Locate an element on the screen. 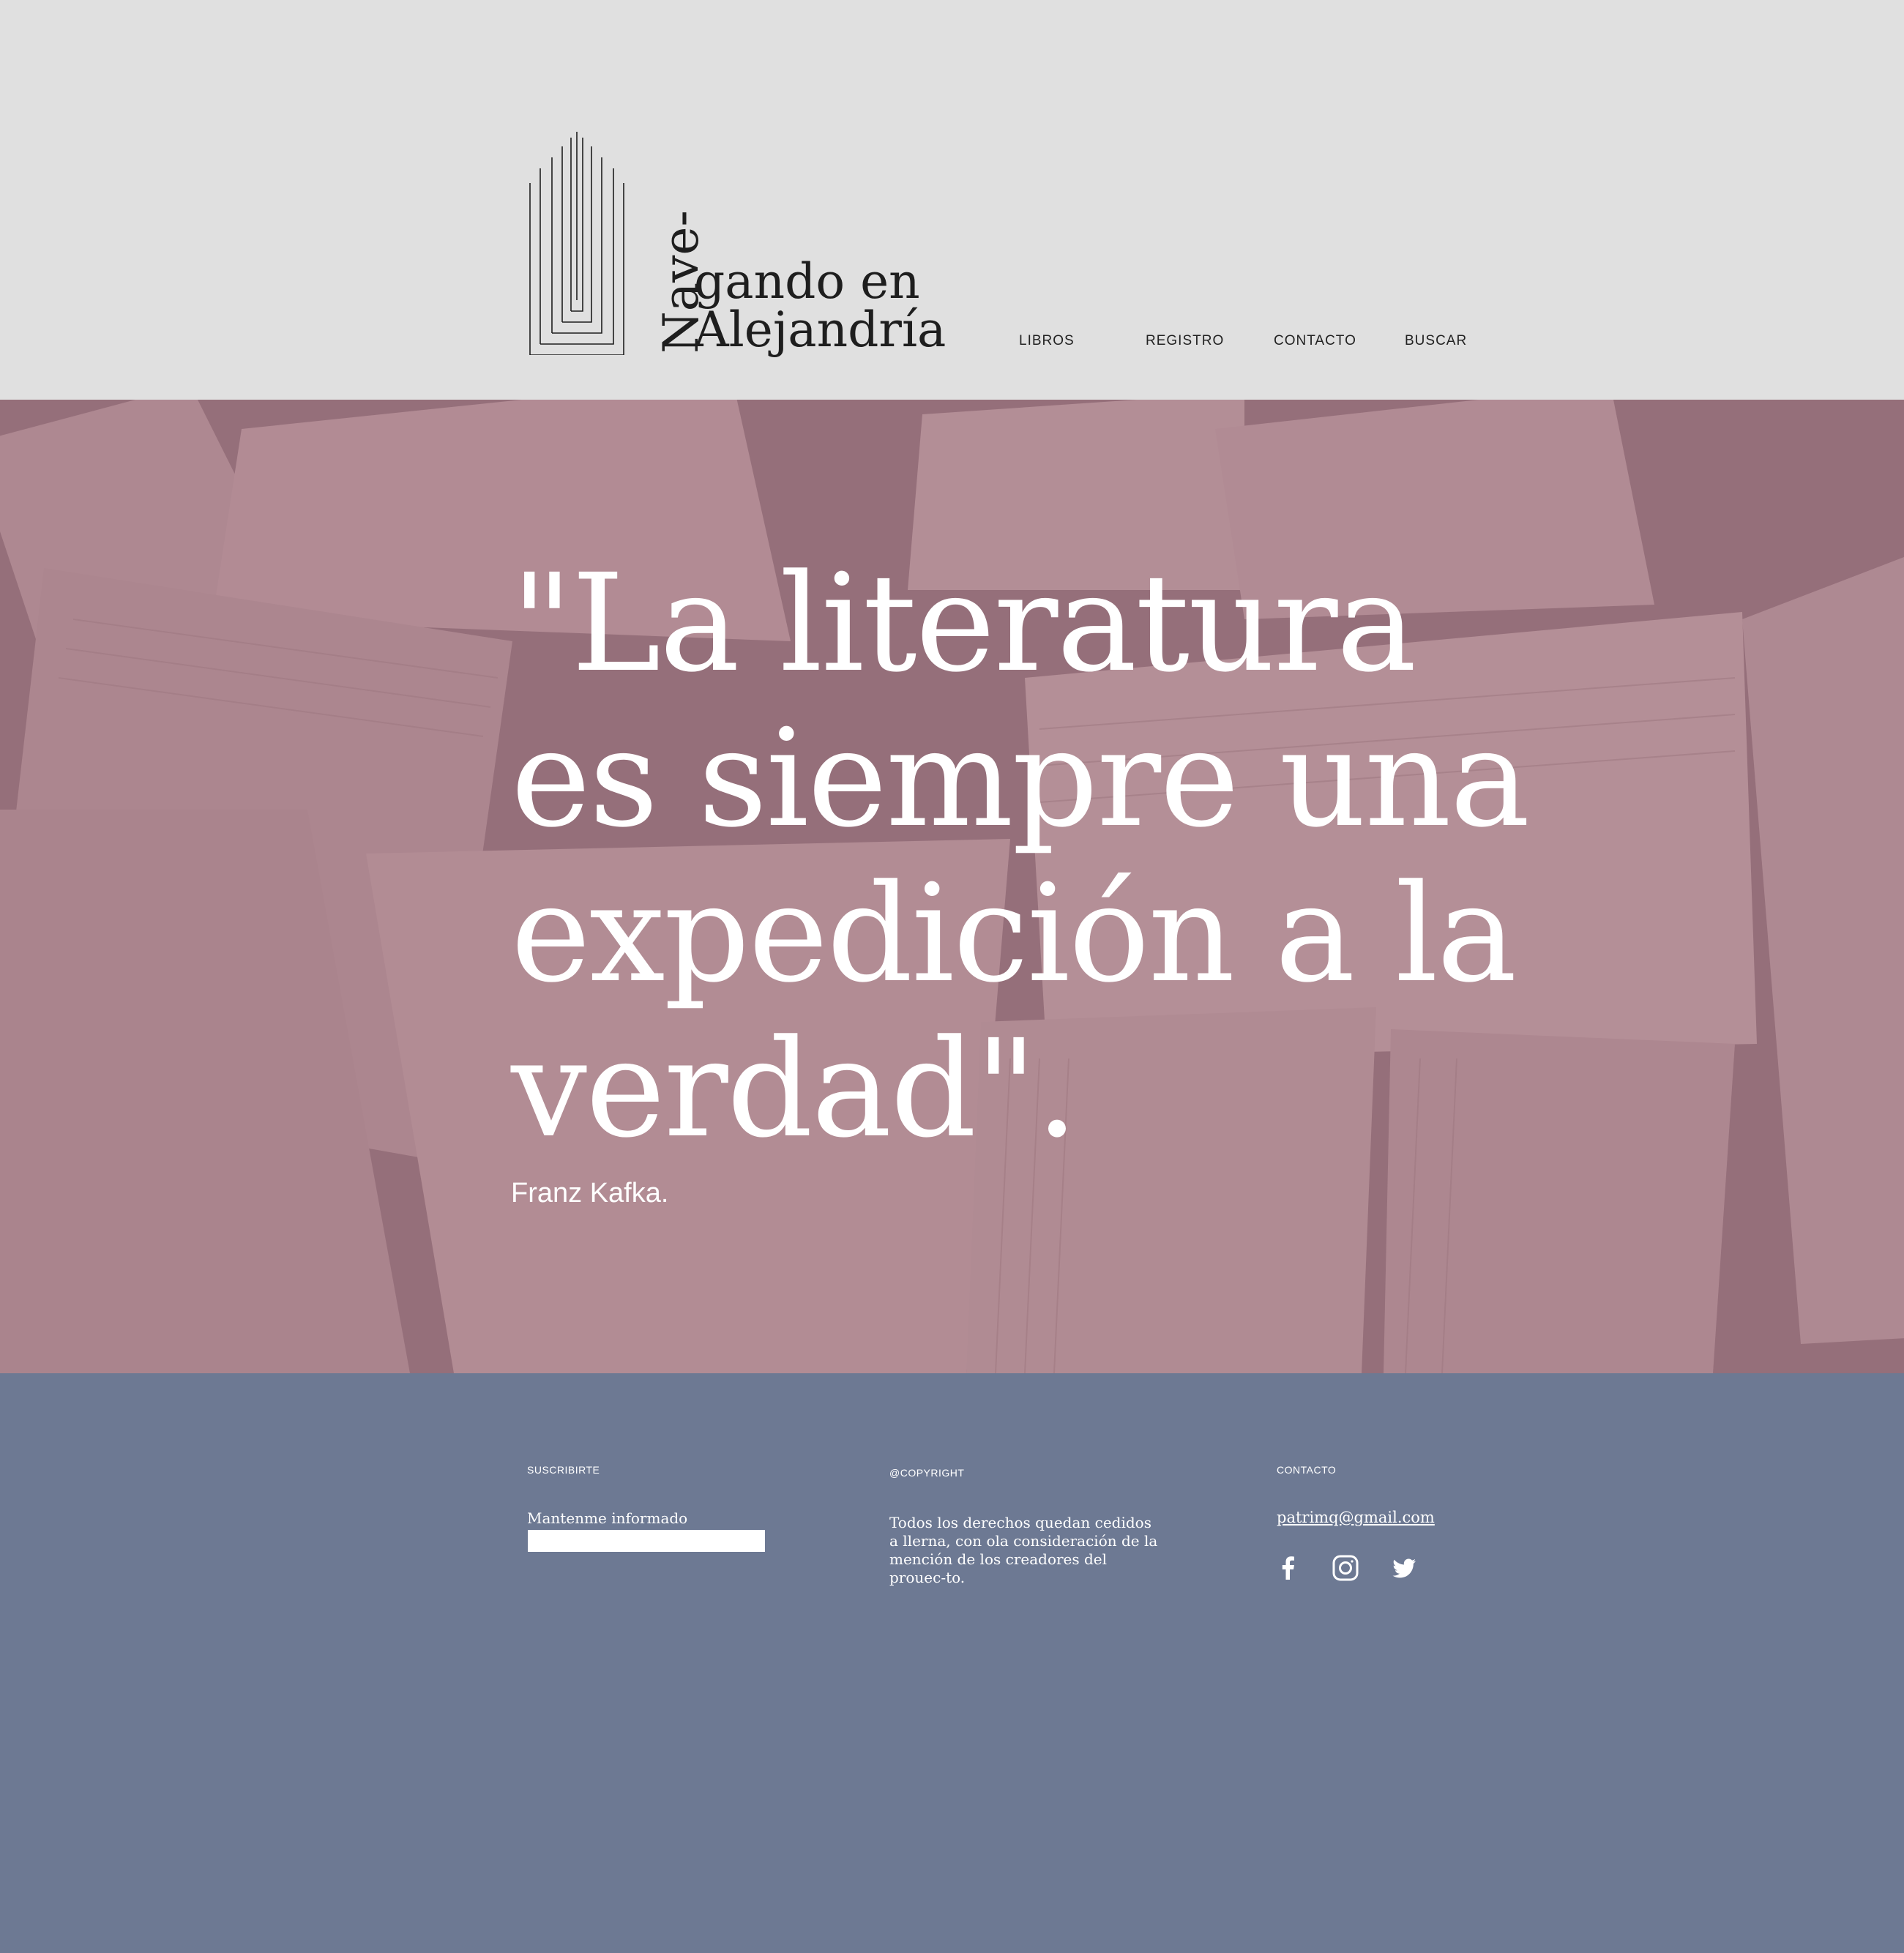 Image resolution: width=1904 pixels, height=1953 pixels. nav-libros: LIBROS is located at coordinates (1047, 341).